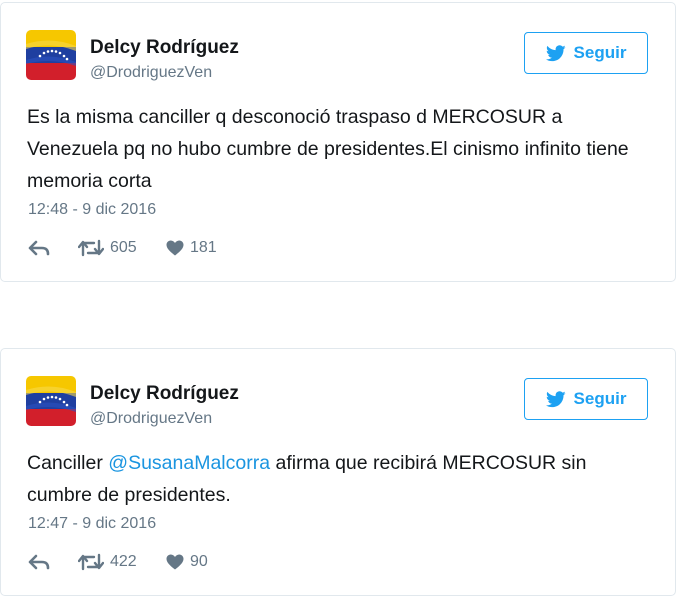  Describe the element at coordinates (92, 524) in the screenshot. I see `tweet-timestamp: 12:47 - 9 dic 2016` at that location.